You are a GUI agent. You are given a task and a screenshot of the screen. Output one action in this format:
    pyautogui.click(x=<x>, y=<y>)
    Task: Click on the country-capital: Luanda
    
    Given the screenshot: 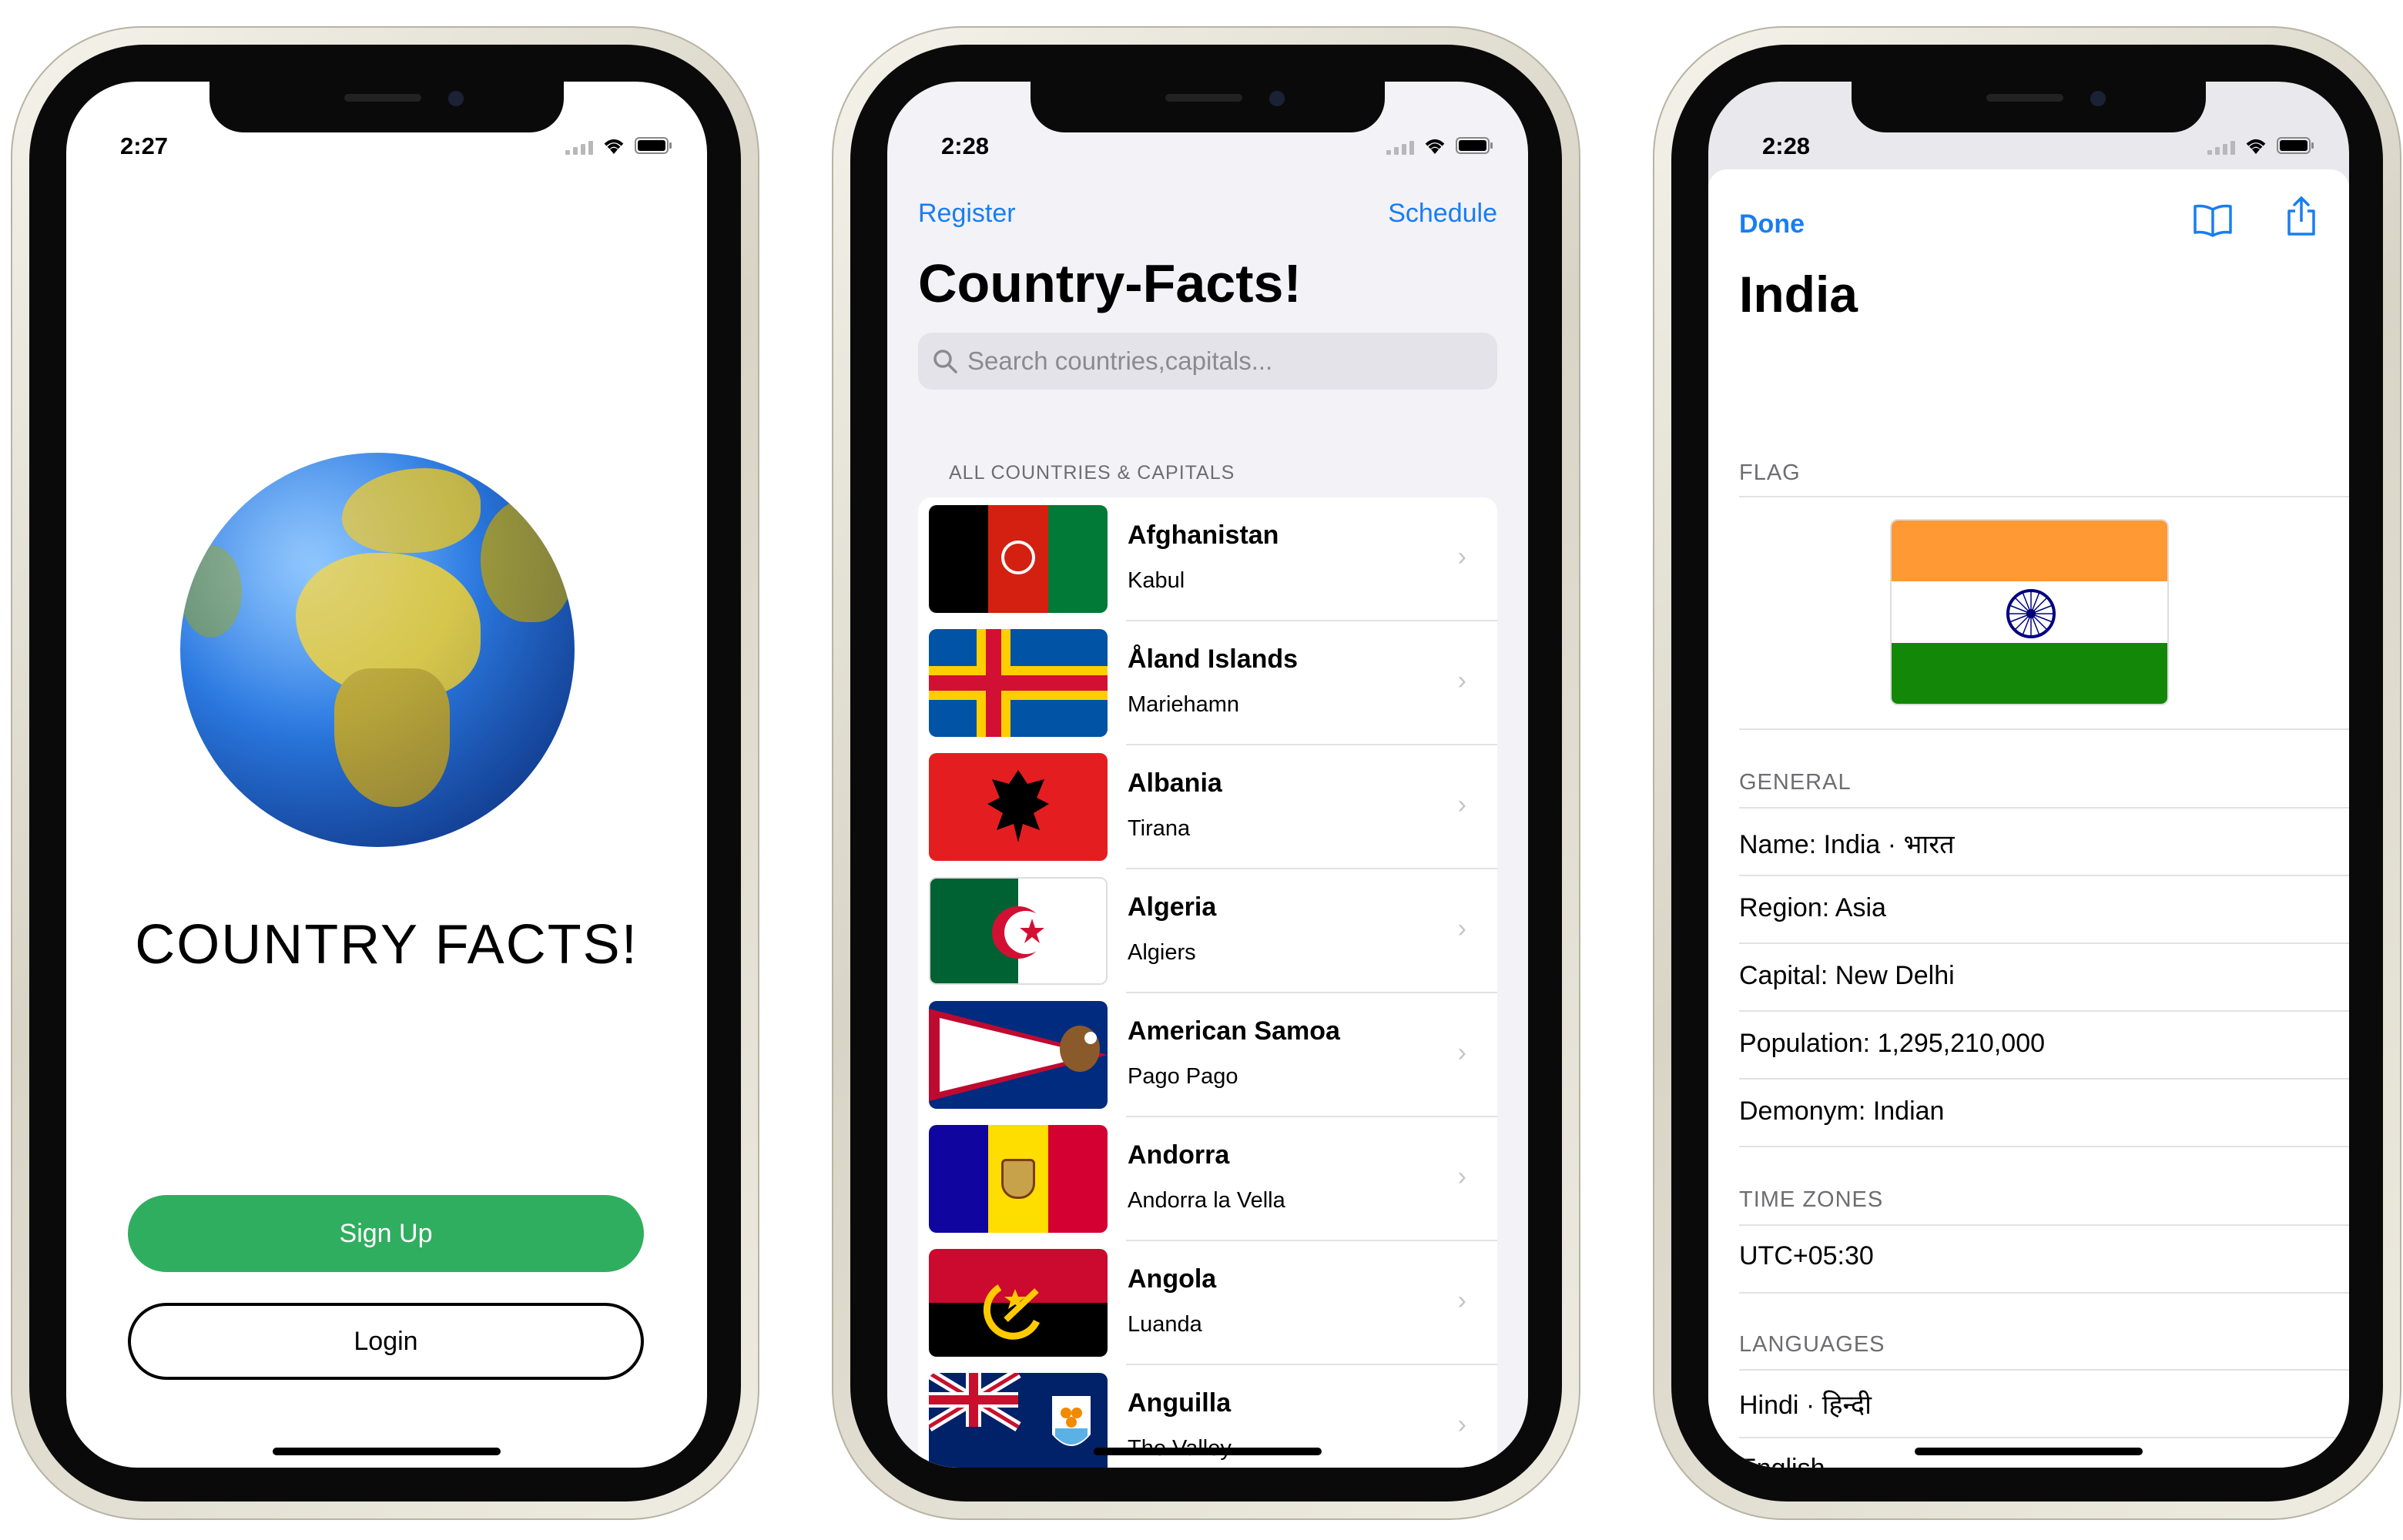 What is the action you would take?
    pyautogui.click(x=1165, y=1324)
    